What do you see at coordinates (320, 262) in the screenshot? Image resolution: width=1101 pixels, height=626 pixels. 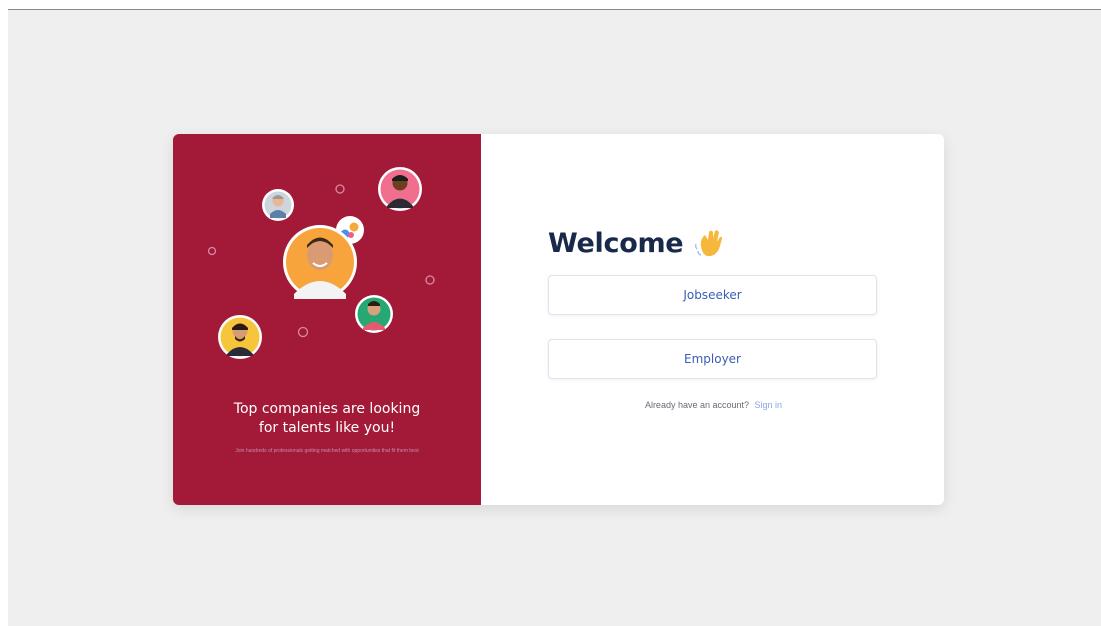 I see `avatar-person-main` at bounding box center [320, 262].